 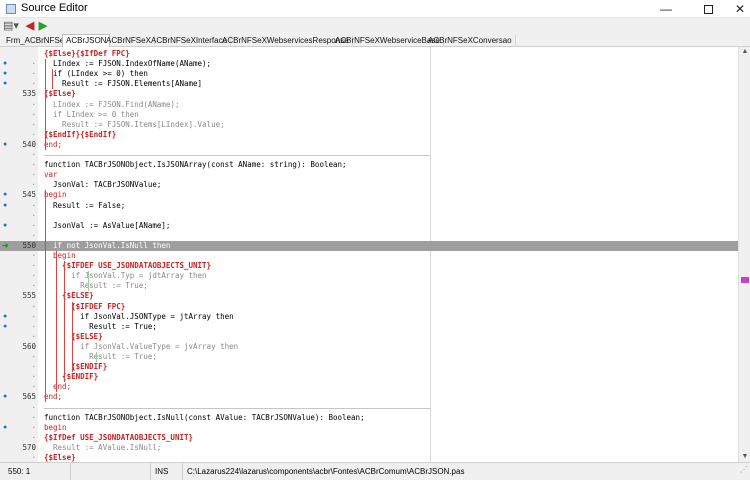 What do you see at coordinates (43, 26) in the screenshot?
I see `forward-button: ▶` at bounding box center [43, 26].